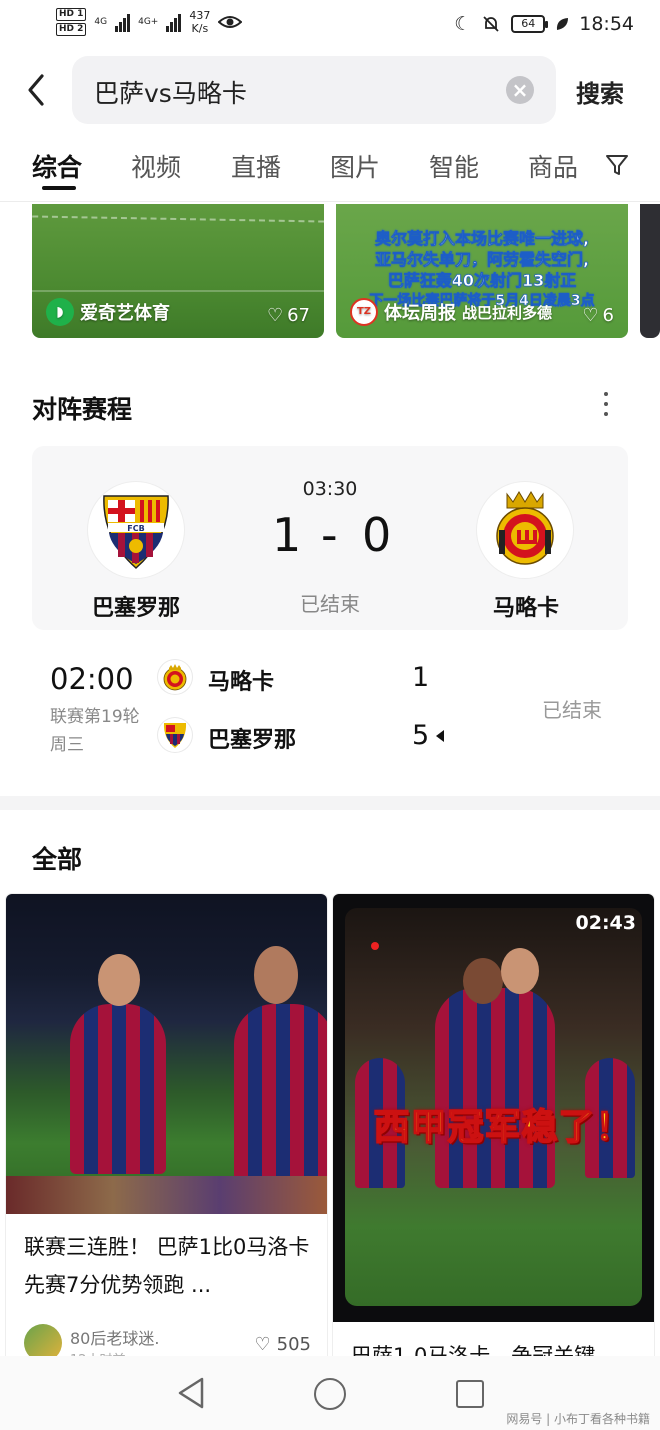 The width and height of the screenshot is (660, 1430). Describe the element at coordinates (174, 22) in the screenshot. I see `signal2-icon` at that location.